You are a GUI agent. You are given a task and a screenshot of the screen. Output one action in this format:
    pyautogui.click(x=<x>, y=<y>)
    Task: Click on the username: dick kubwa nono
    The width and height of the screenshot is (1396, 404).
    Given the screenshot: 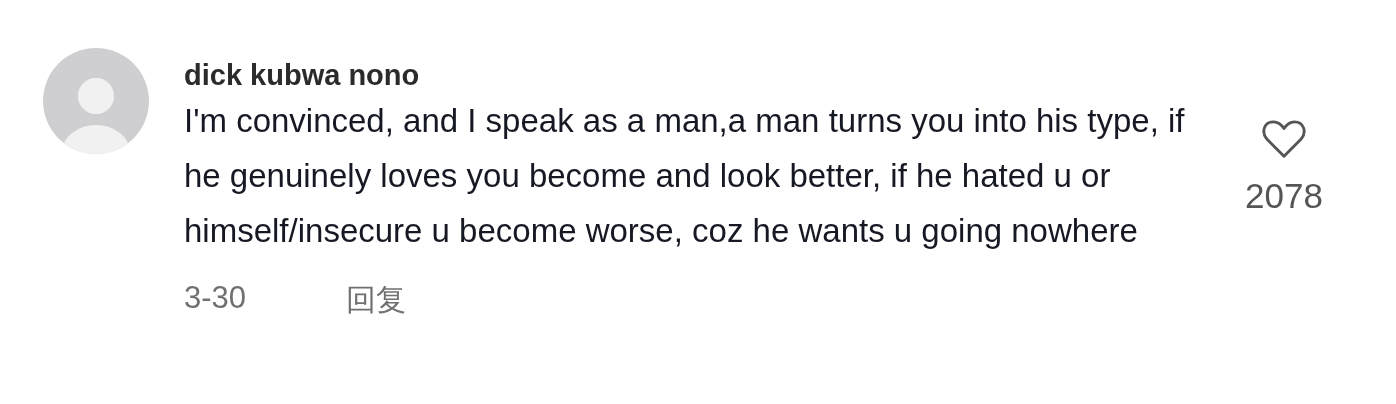 What is the action you would take?
    pyautogui.click(x=699, y=75)
    